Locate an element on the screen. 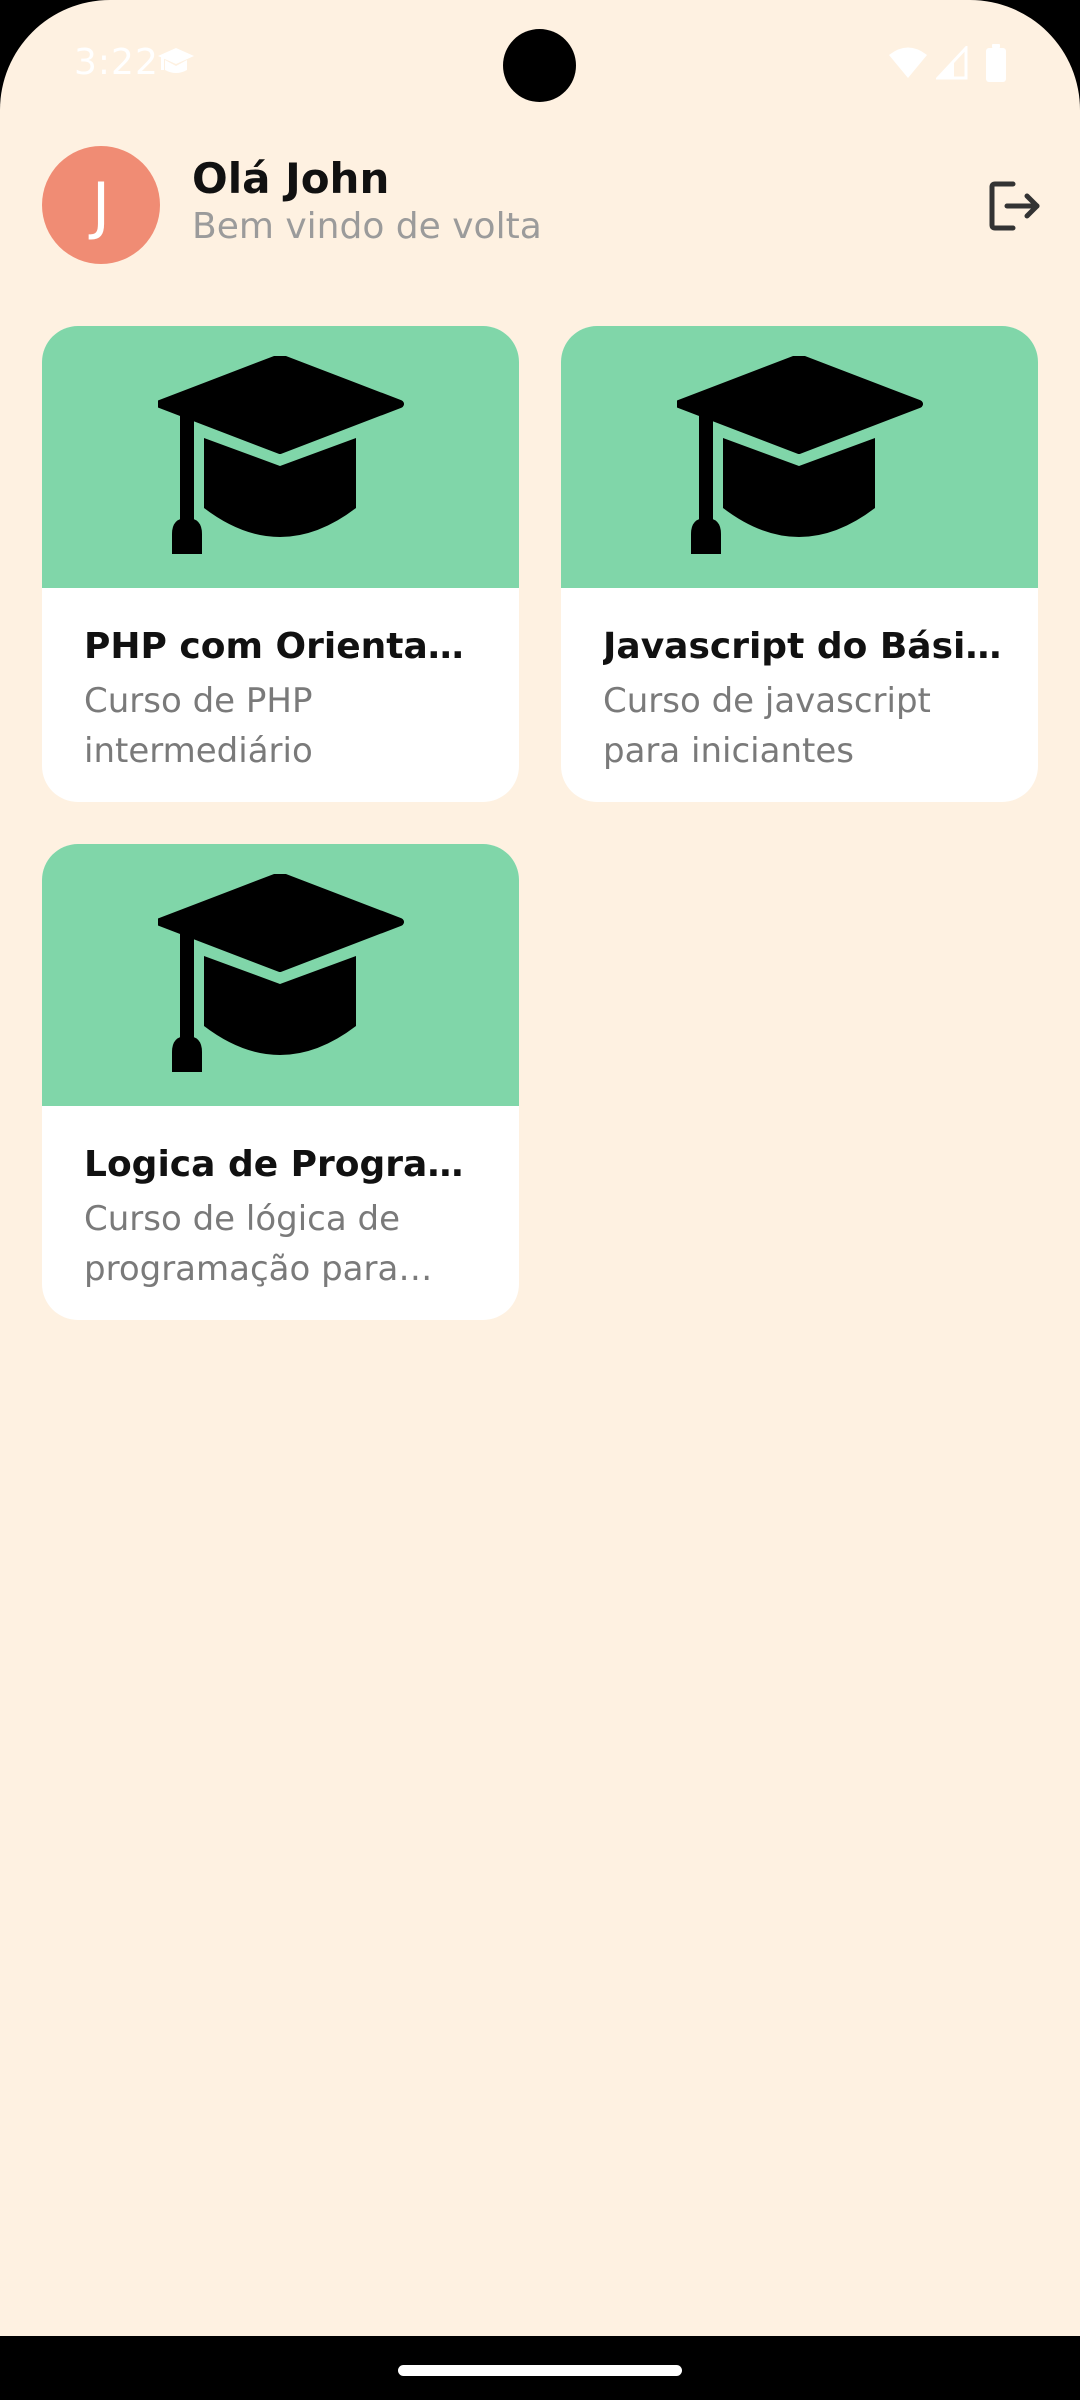 This screenshot has height=2400, width=1080. home-indicator is located at coordinates (540, 2370).